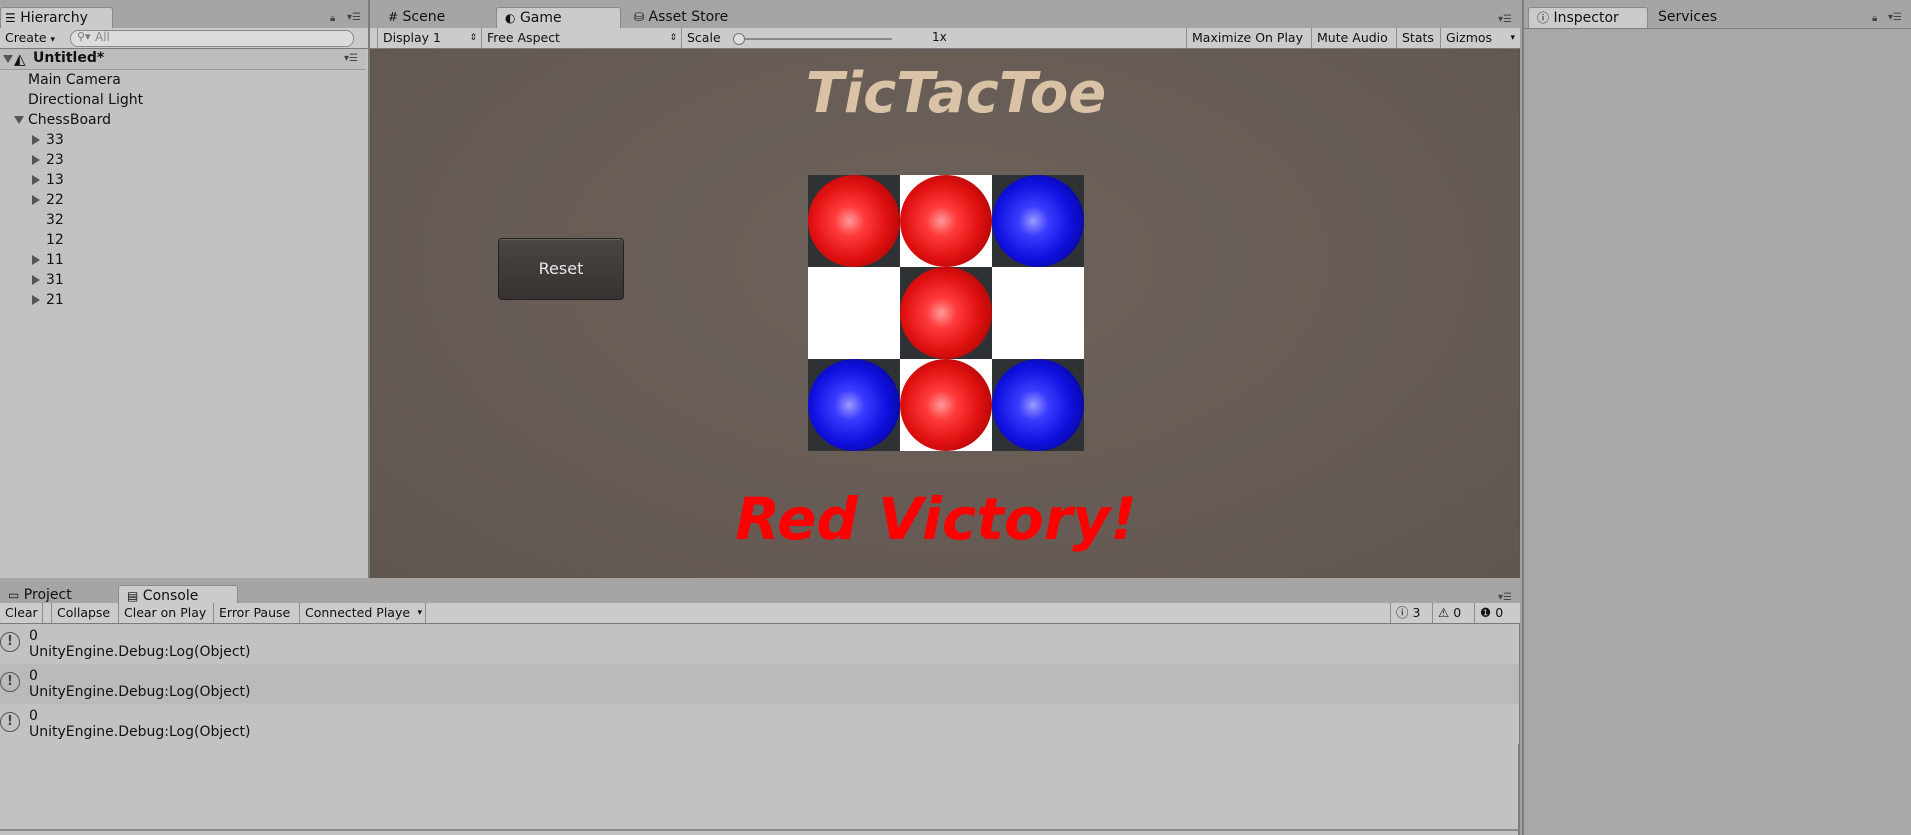 The width and height of the screenshot is (1911, 835). I want to click on clear-button: Clear, so click(21, 613).